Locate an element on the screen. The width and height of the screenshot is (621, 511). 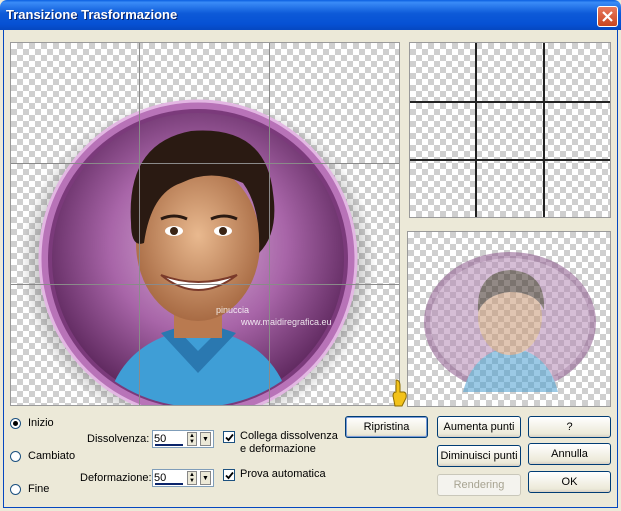
radio-changed: Cambiato is located at coordinates (42, 456).